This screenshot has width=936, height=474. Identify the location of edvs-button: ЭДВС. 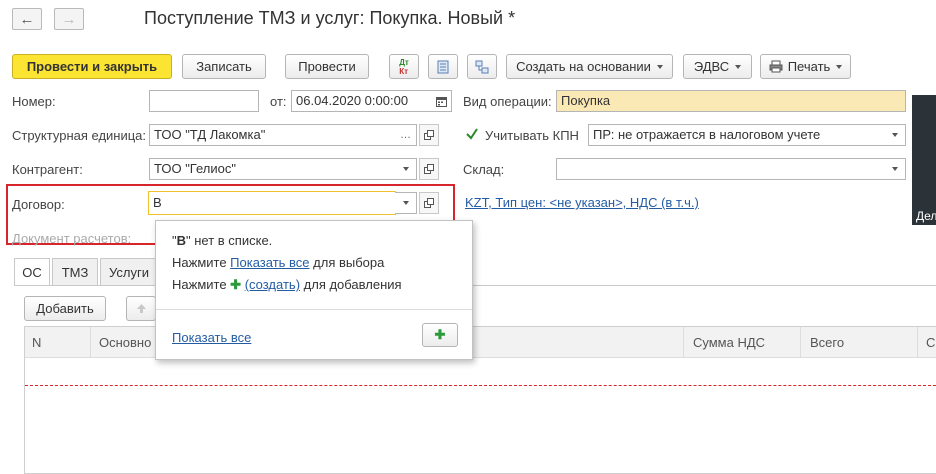
(717, 66).